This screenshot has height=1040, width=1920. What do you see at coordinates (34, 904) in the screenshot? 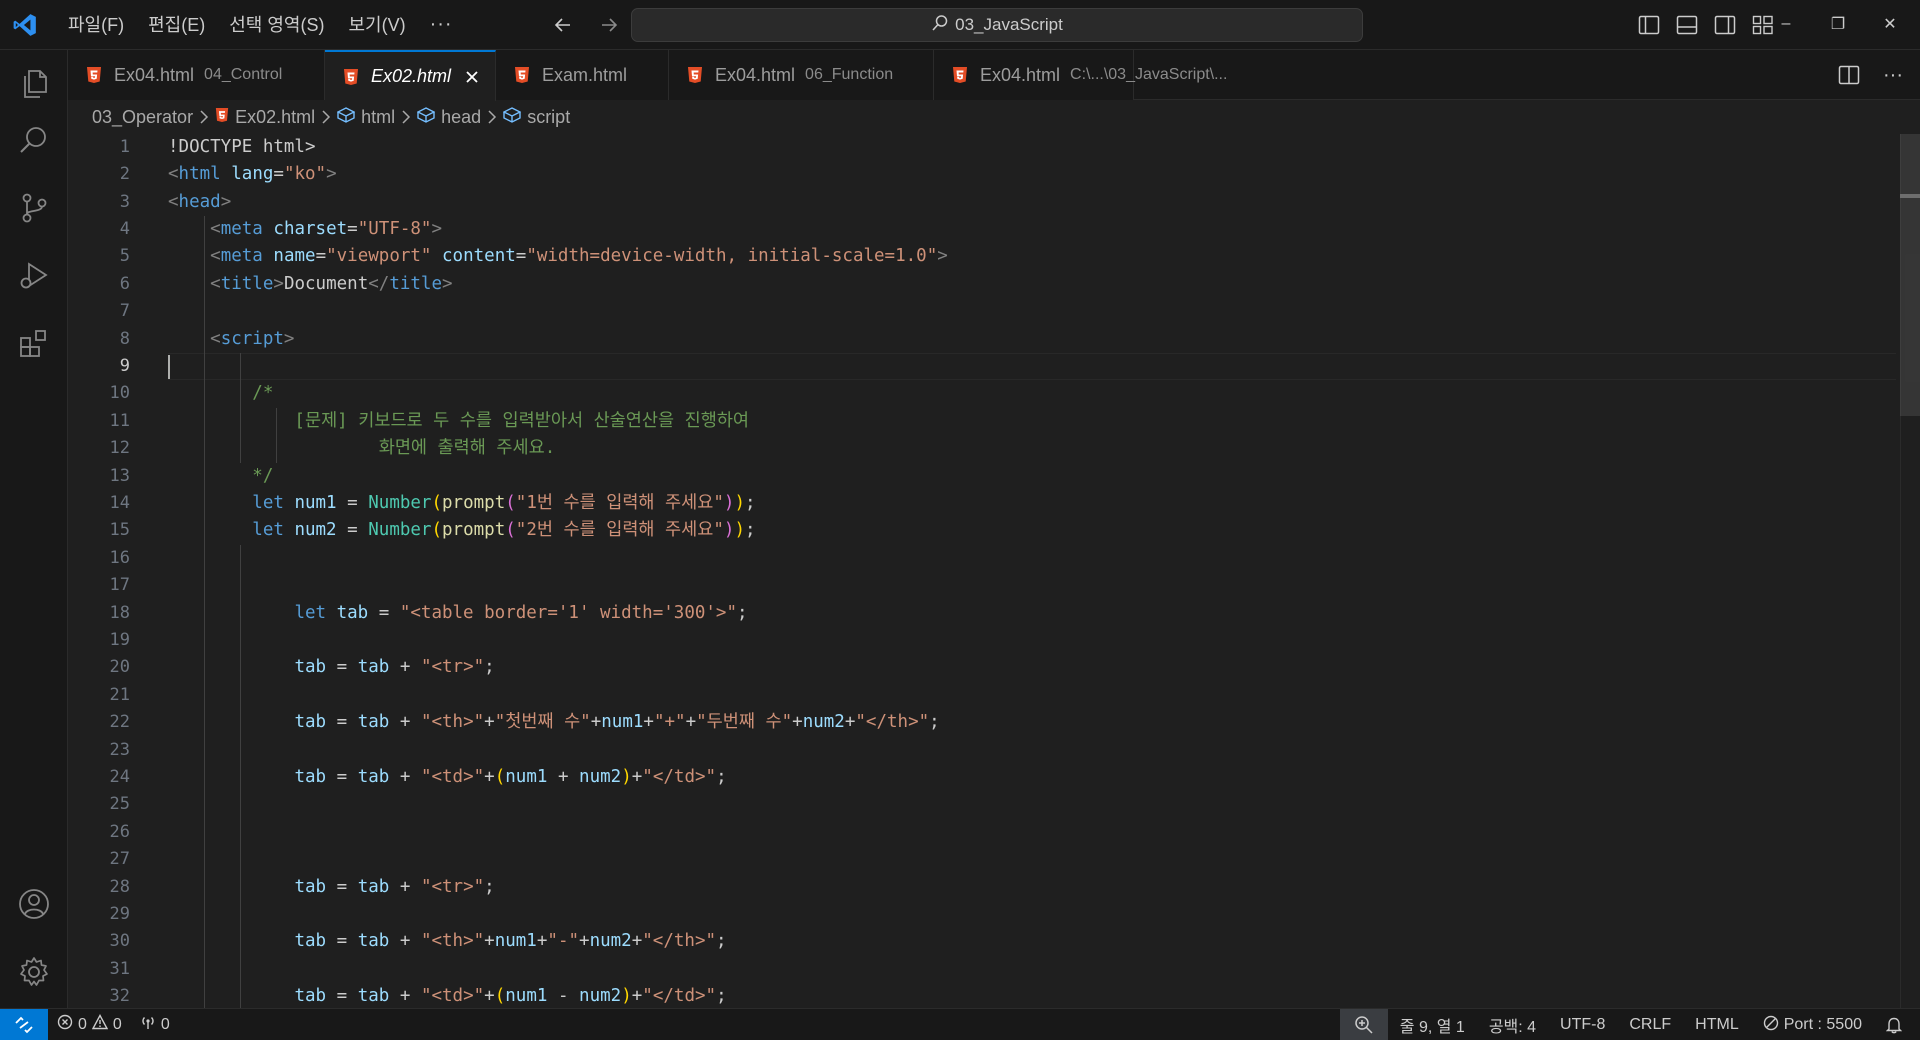
I see `accounts-icon` at bounding box center [34, 904].